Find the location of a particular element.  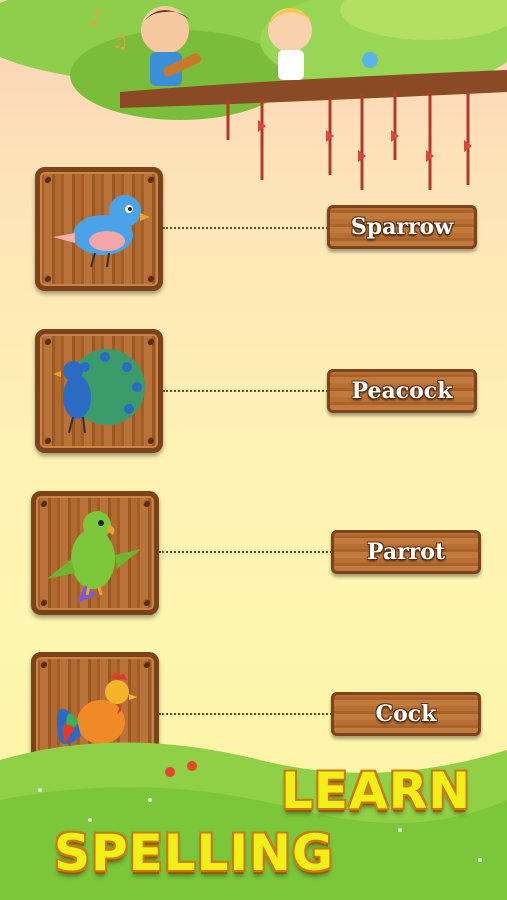

peacock-icon is located at coordinates (99, 391).